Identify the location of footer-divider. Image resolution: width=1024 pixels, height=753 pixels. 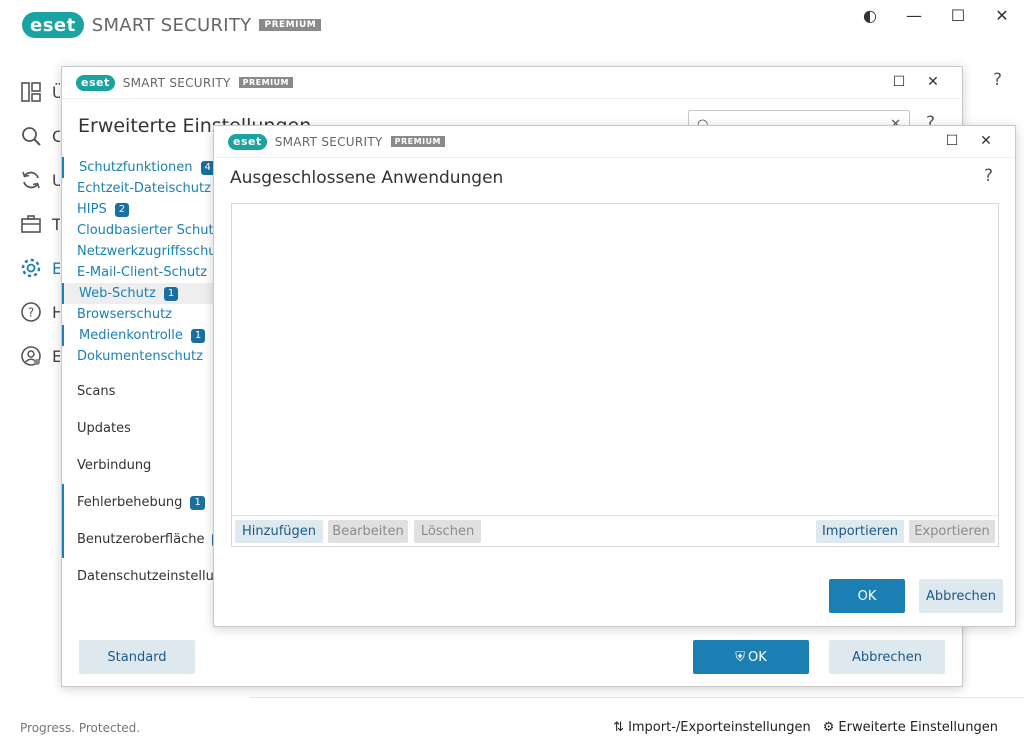
(637, 697).